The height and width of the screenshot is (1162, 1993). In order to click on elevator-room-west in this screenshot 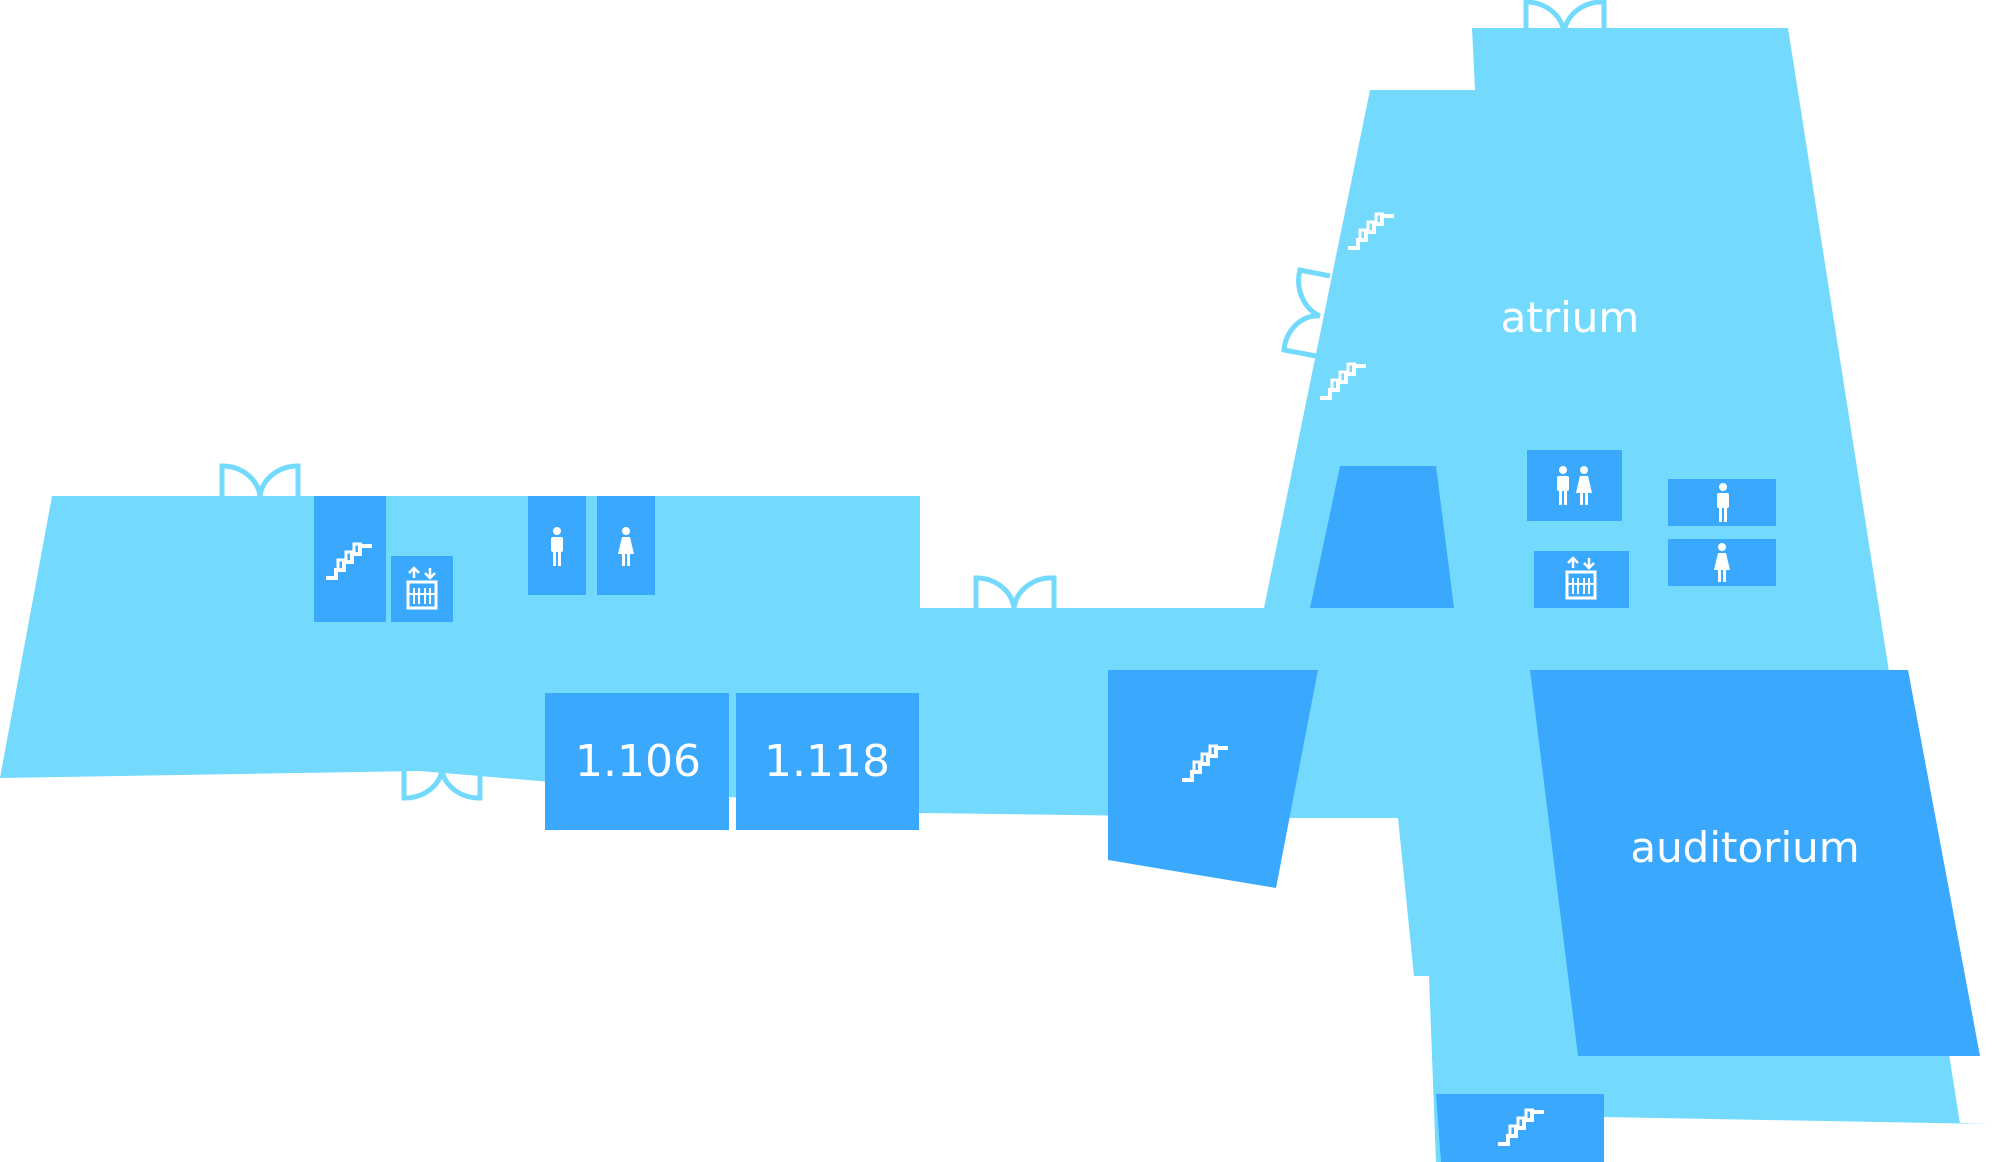, I will do `click(422, 589)`.